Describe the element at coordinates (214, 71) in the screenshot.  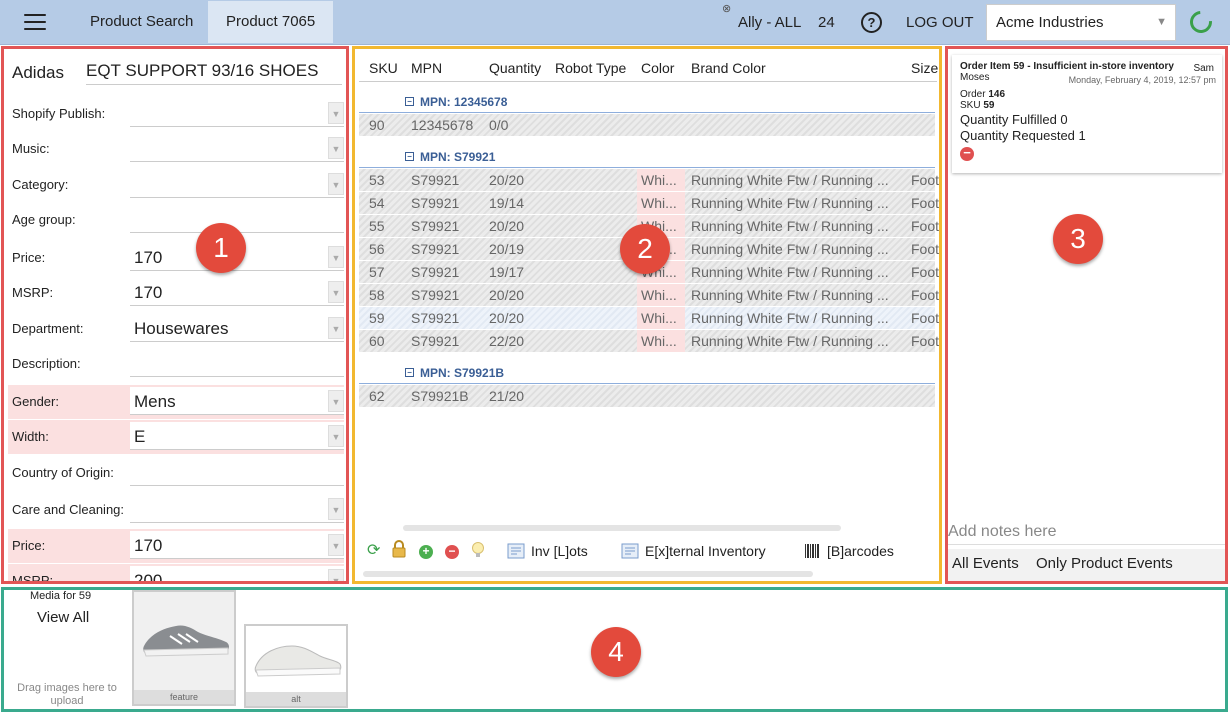
I see `product-name-field: EQT SUPPORT 93/16 SHOES` at that location.